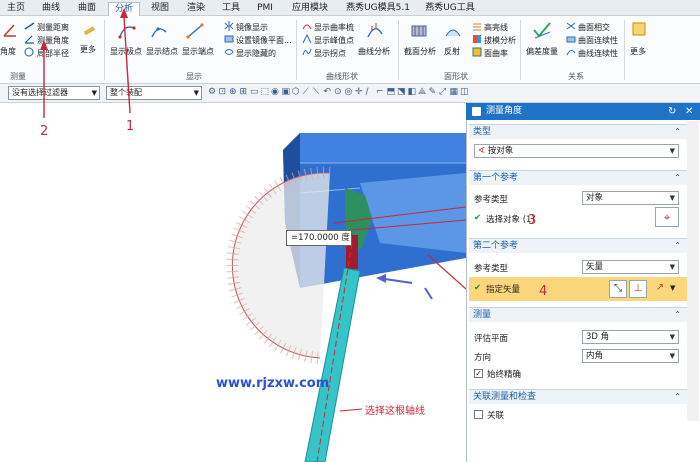 Image resolution: width=700 pixels, height=462 pixels. Describe the element at coordinates (672, 111) in the screenshot. I see `reset-icon: ↻` at that location.